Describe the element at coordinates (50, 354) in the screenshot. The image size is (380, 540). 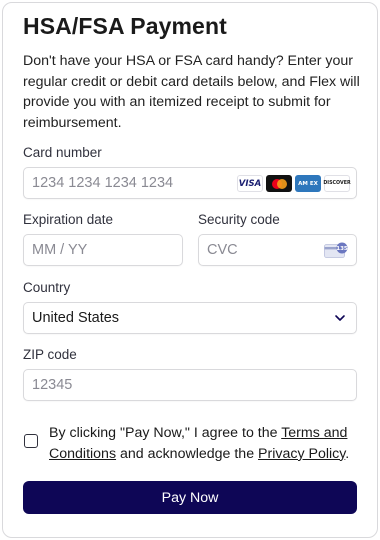
I see `zip-label: ZIP code` at that location.